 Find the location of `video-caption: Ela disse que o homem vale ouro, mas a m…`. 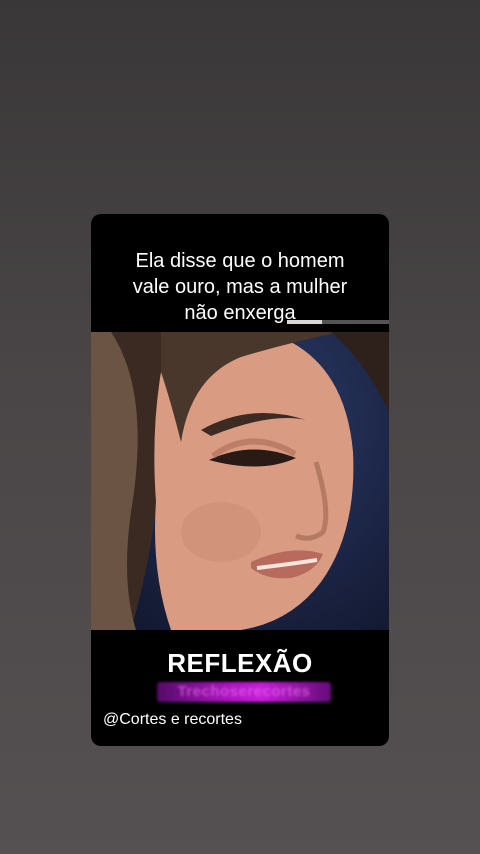

video-caption: Ela disse que o homem vale ouro, mas a m… is located at coordinates (240, 287).